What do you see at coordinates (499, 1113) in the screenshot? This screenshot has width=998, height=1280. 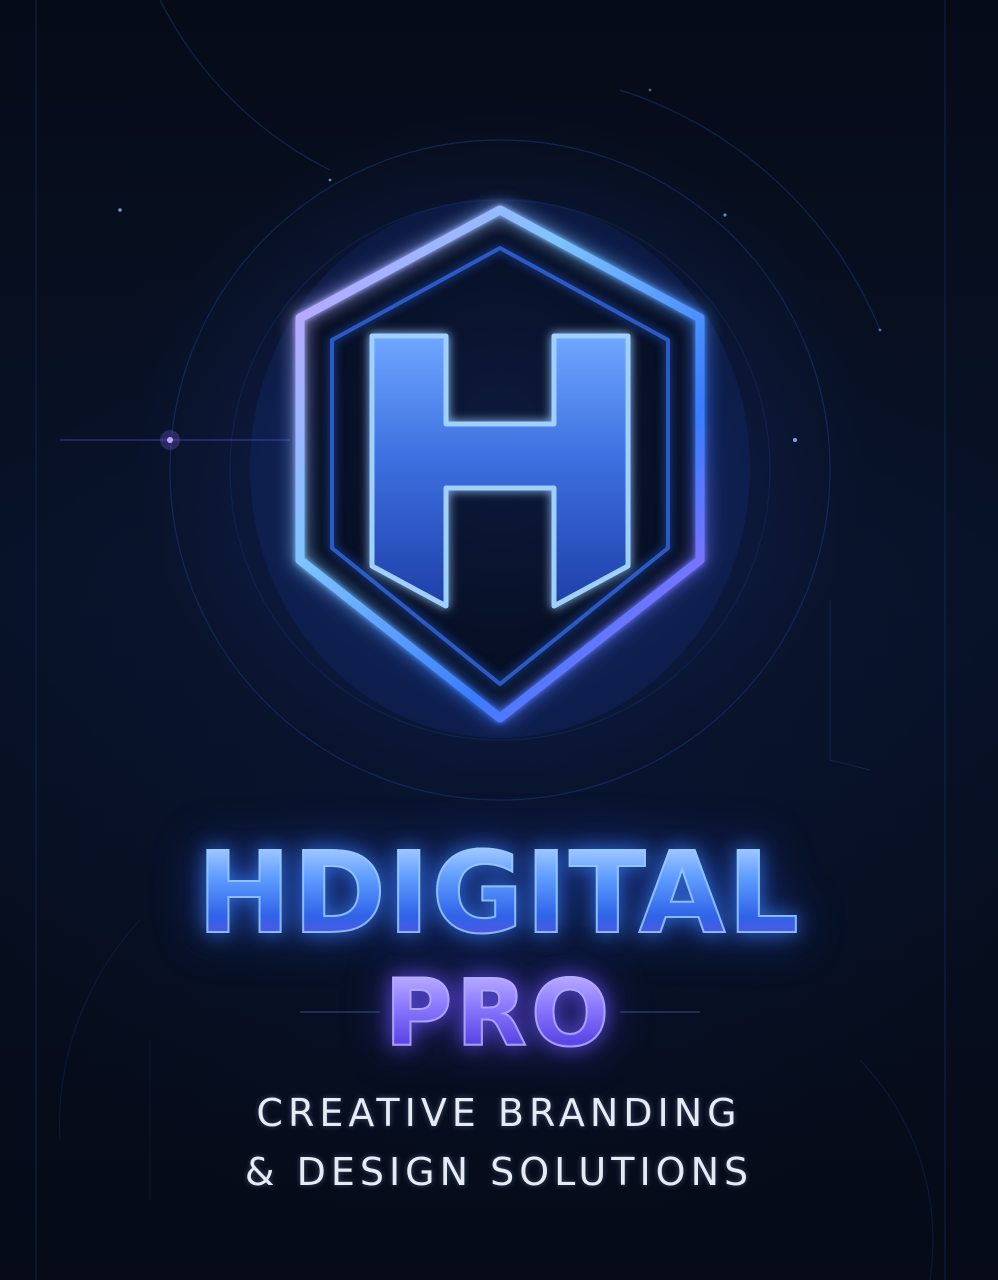 I see `tagline-line-1: CREATIVE BRANDING` at bounding box center [499, 1113].